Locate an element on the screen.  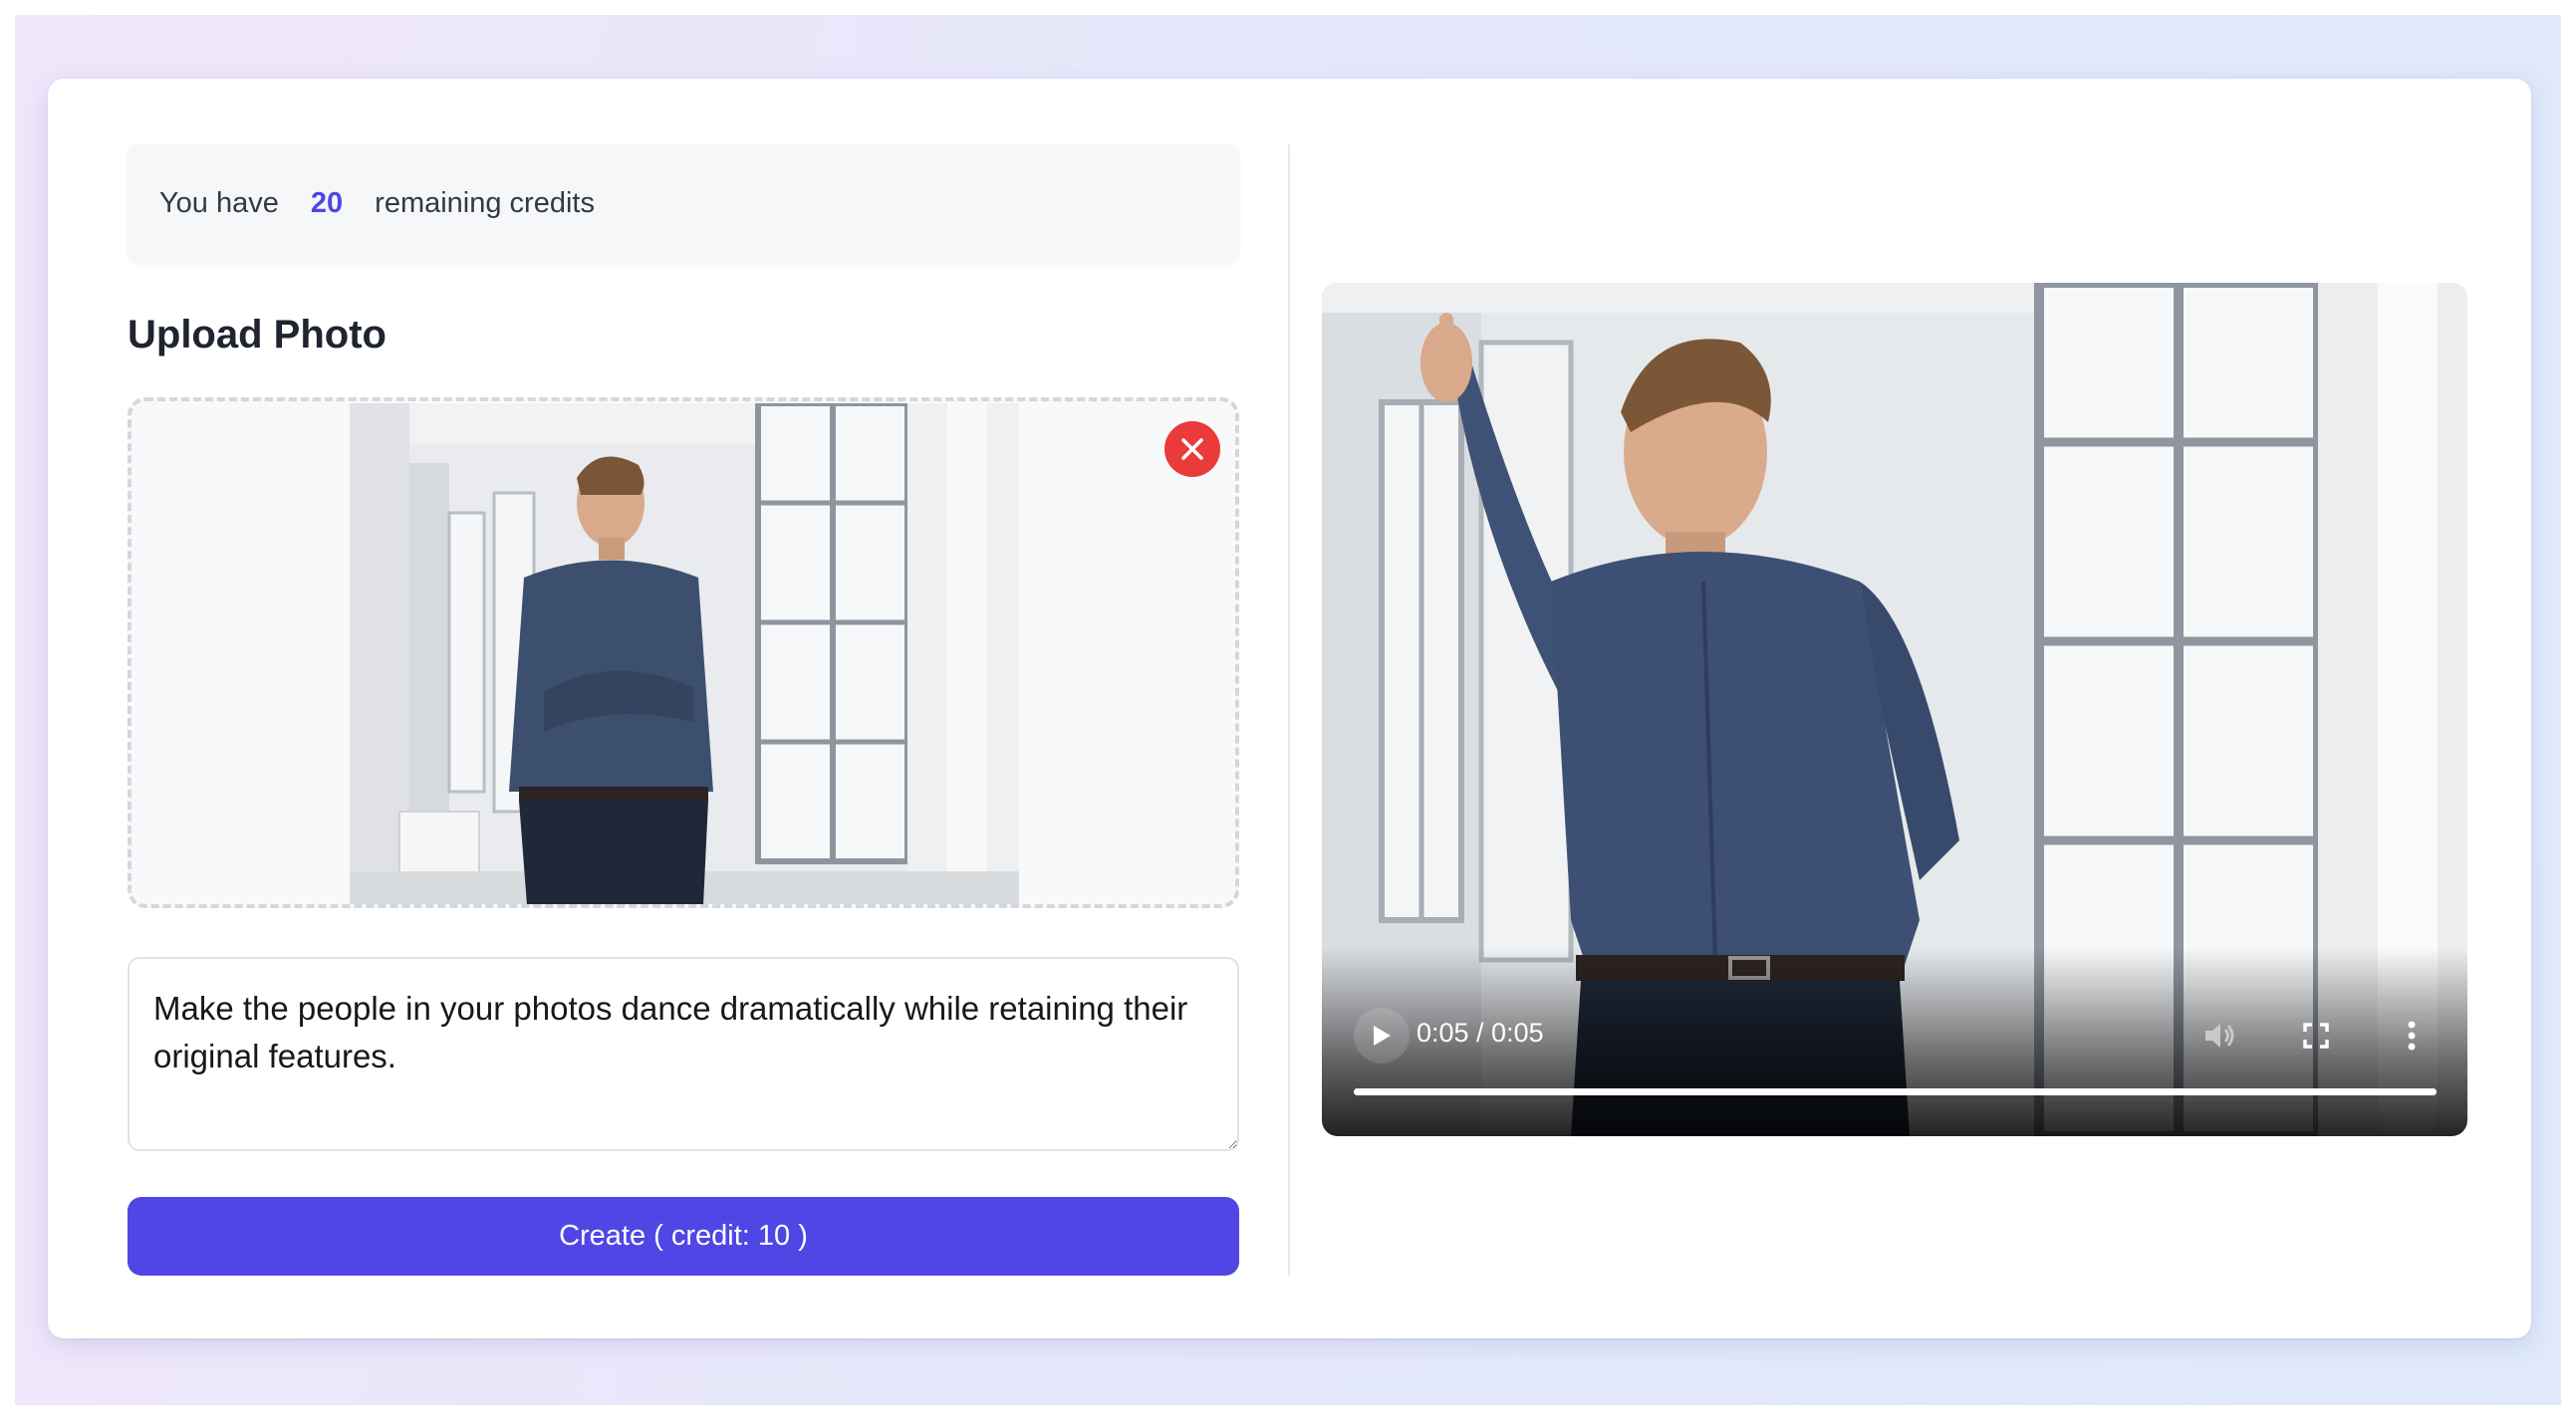
column-divider is located at coordinates (1289, 710).